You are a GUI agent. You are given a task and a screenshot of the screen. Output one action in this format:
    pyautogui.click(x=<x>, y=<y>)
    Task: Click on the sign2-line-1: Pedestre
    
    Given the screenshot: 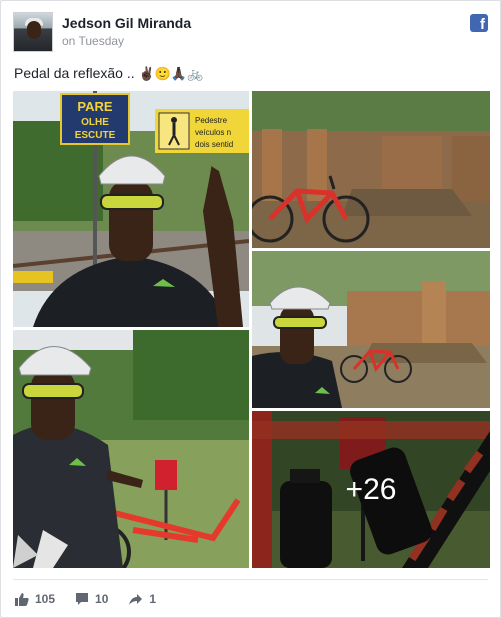 What is the action you would take?
    pyautogui.click(x=211, y=120)
    